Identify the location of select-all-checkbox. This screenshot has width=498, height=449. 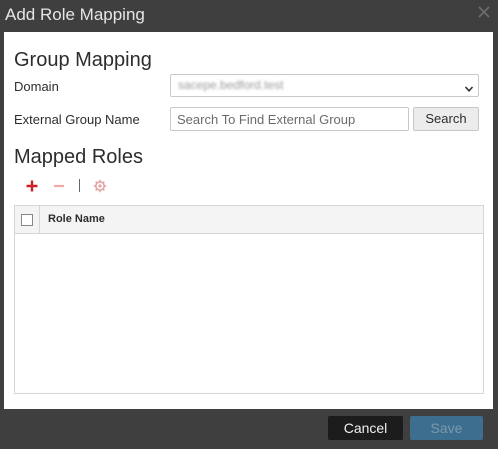
(27, 220).